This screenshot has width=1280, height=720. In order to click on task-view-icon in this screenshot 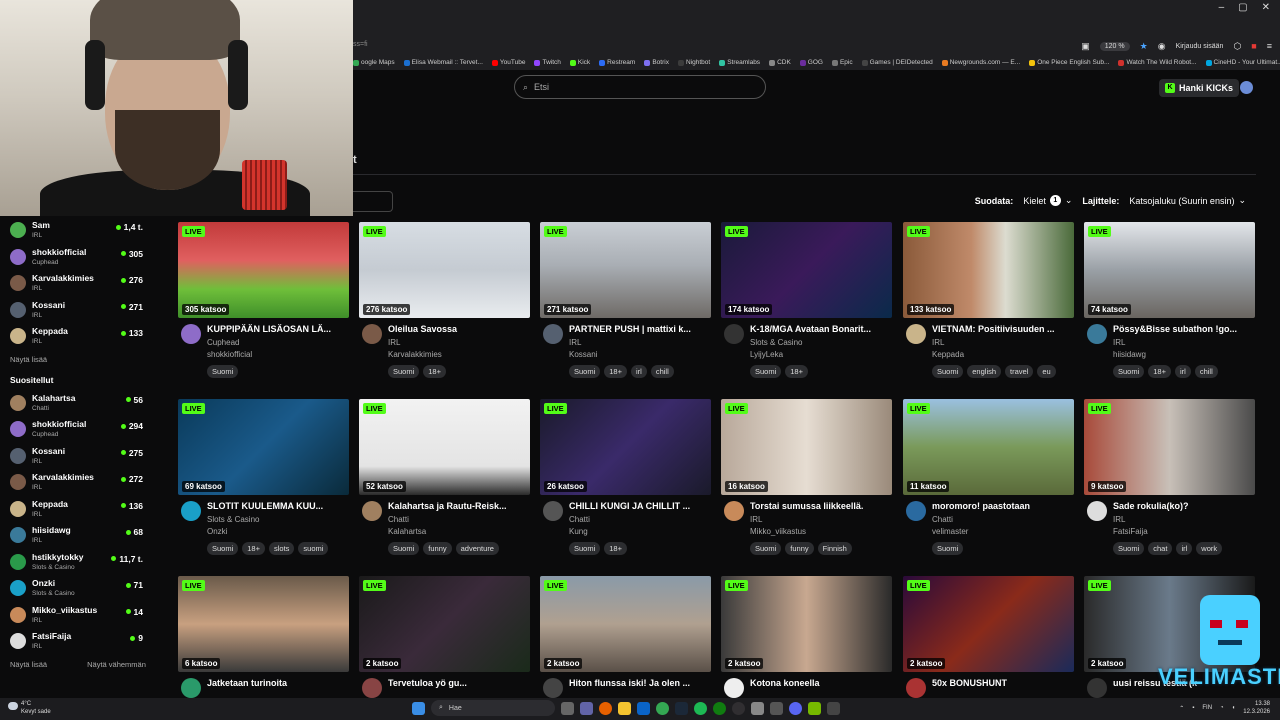, I will do `click(567, 708)`.